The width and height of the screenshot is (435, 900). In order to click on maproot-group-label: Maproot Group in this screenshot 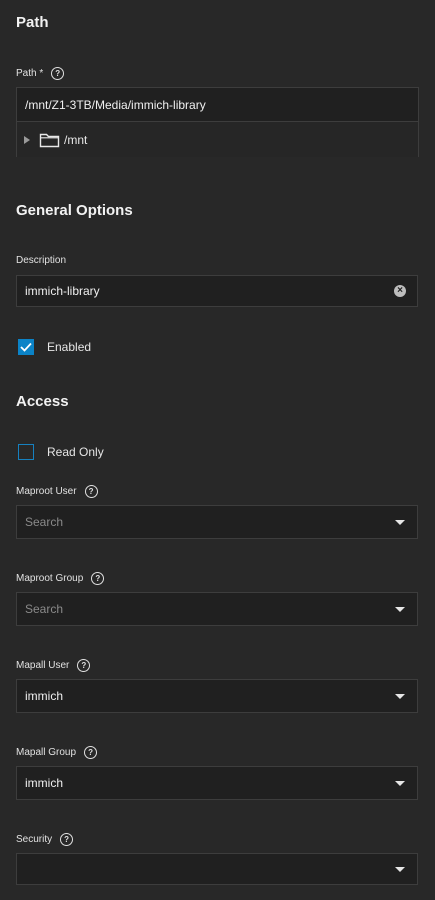, I will do `click(50, 578)`.